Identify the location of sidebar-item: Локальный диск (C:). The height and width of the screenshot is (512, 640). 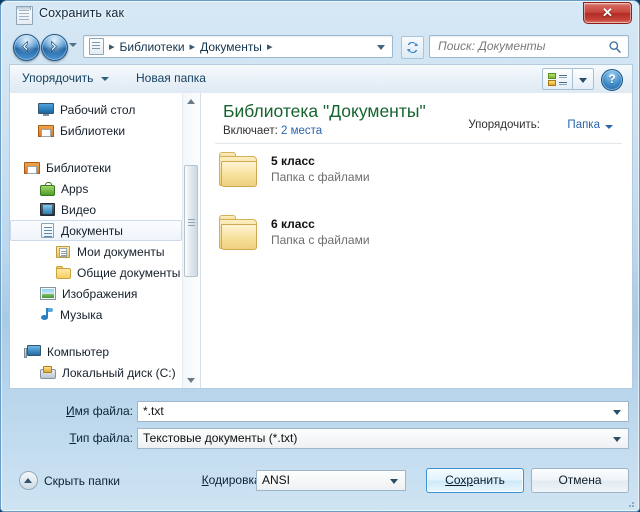
(96, 372).